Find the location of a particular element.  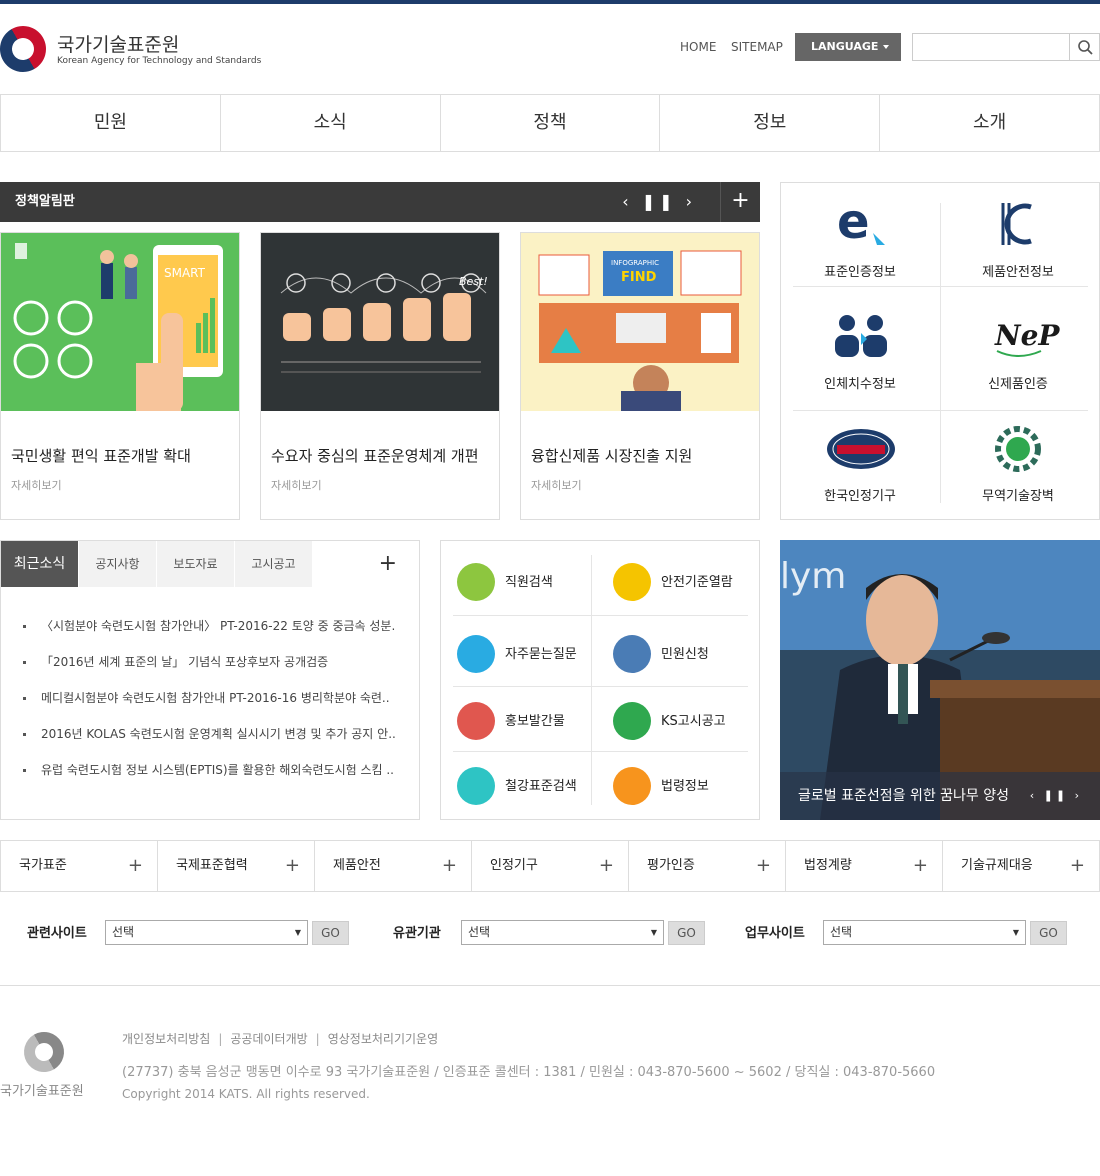

news-item: 메디컬시험분야 숙련도시험 참가안내 PT-2016-16 병리학분야 숙련.. is located at coordinates (209, 703).